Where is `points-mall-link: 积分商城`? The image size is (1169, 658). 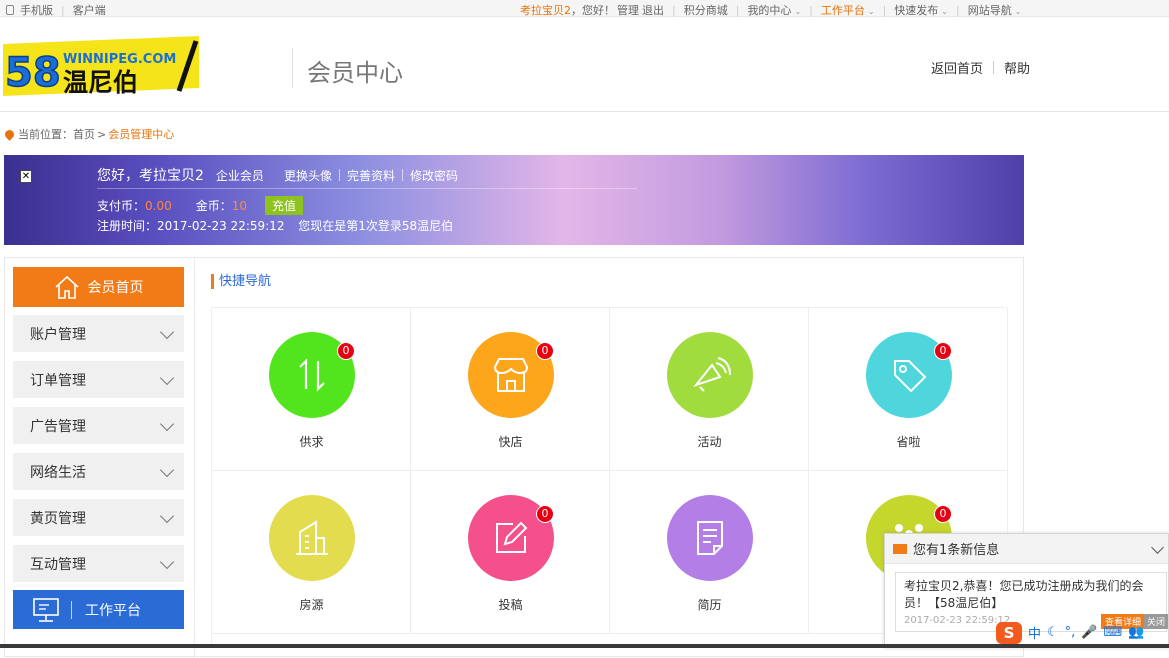
points-mall-link: 积分商城 is located at coordinates (706, 10).